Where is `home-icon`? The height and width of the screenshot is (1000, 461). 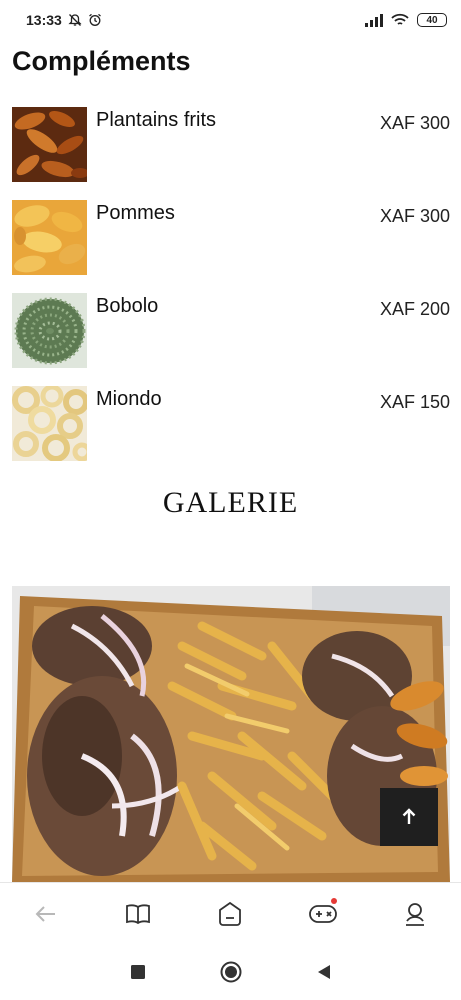 home-icon is located at coordinates (230, 913).